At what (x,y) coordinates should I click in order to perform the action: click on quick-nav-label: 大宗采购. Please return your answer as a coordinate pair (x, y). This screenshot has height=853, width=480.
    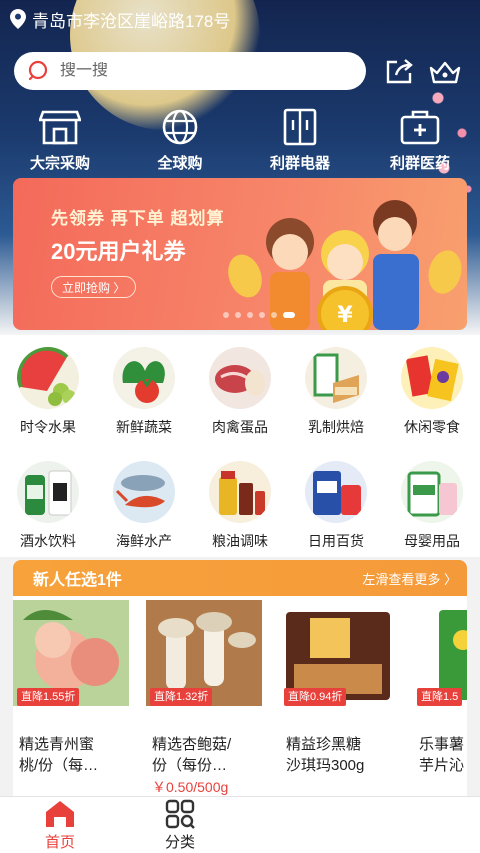
    Looking at the image, I should click on (59, 163).